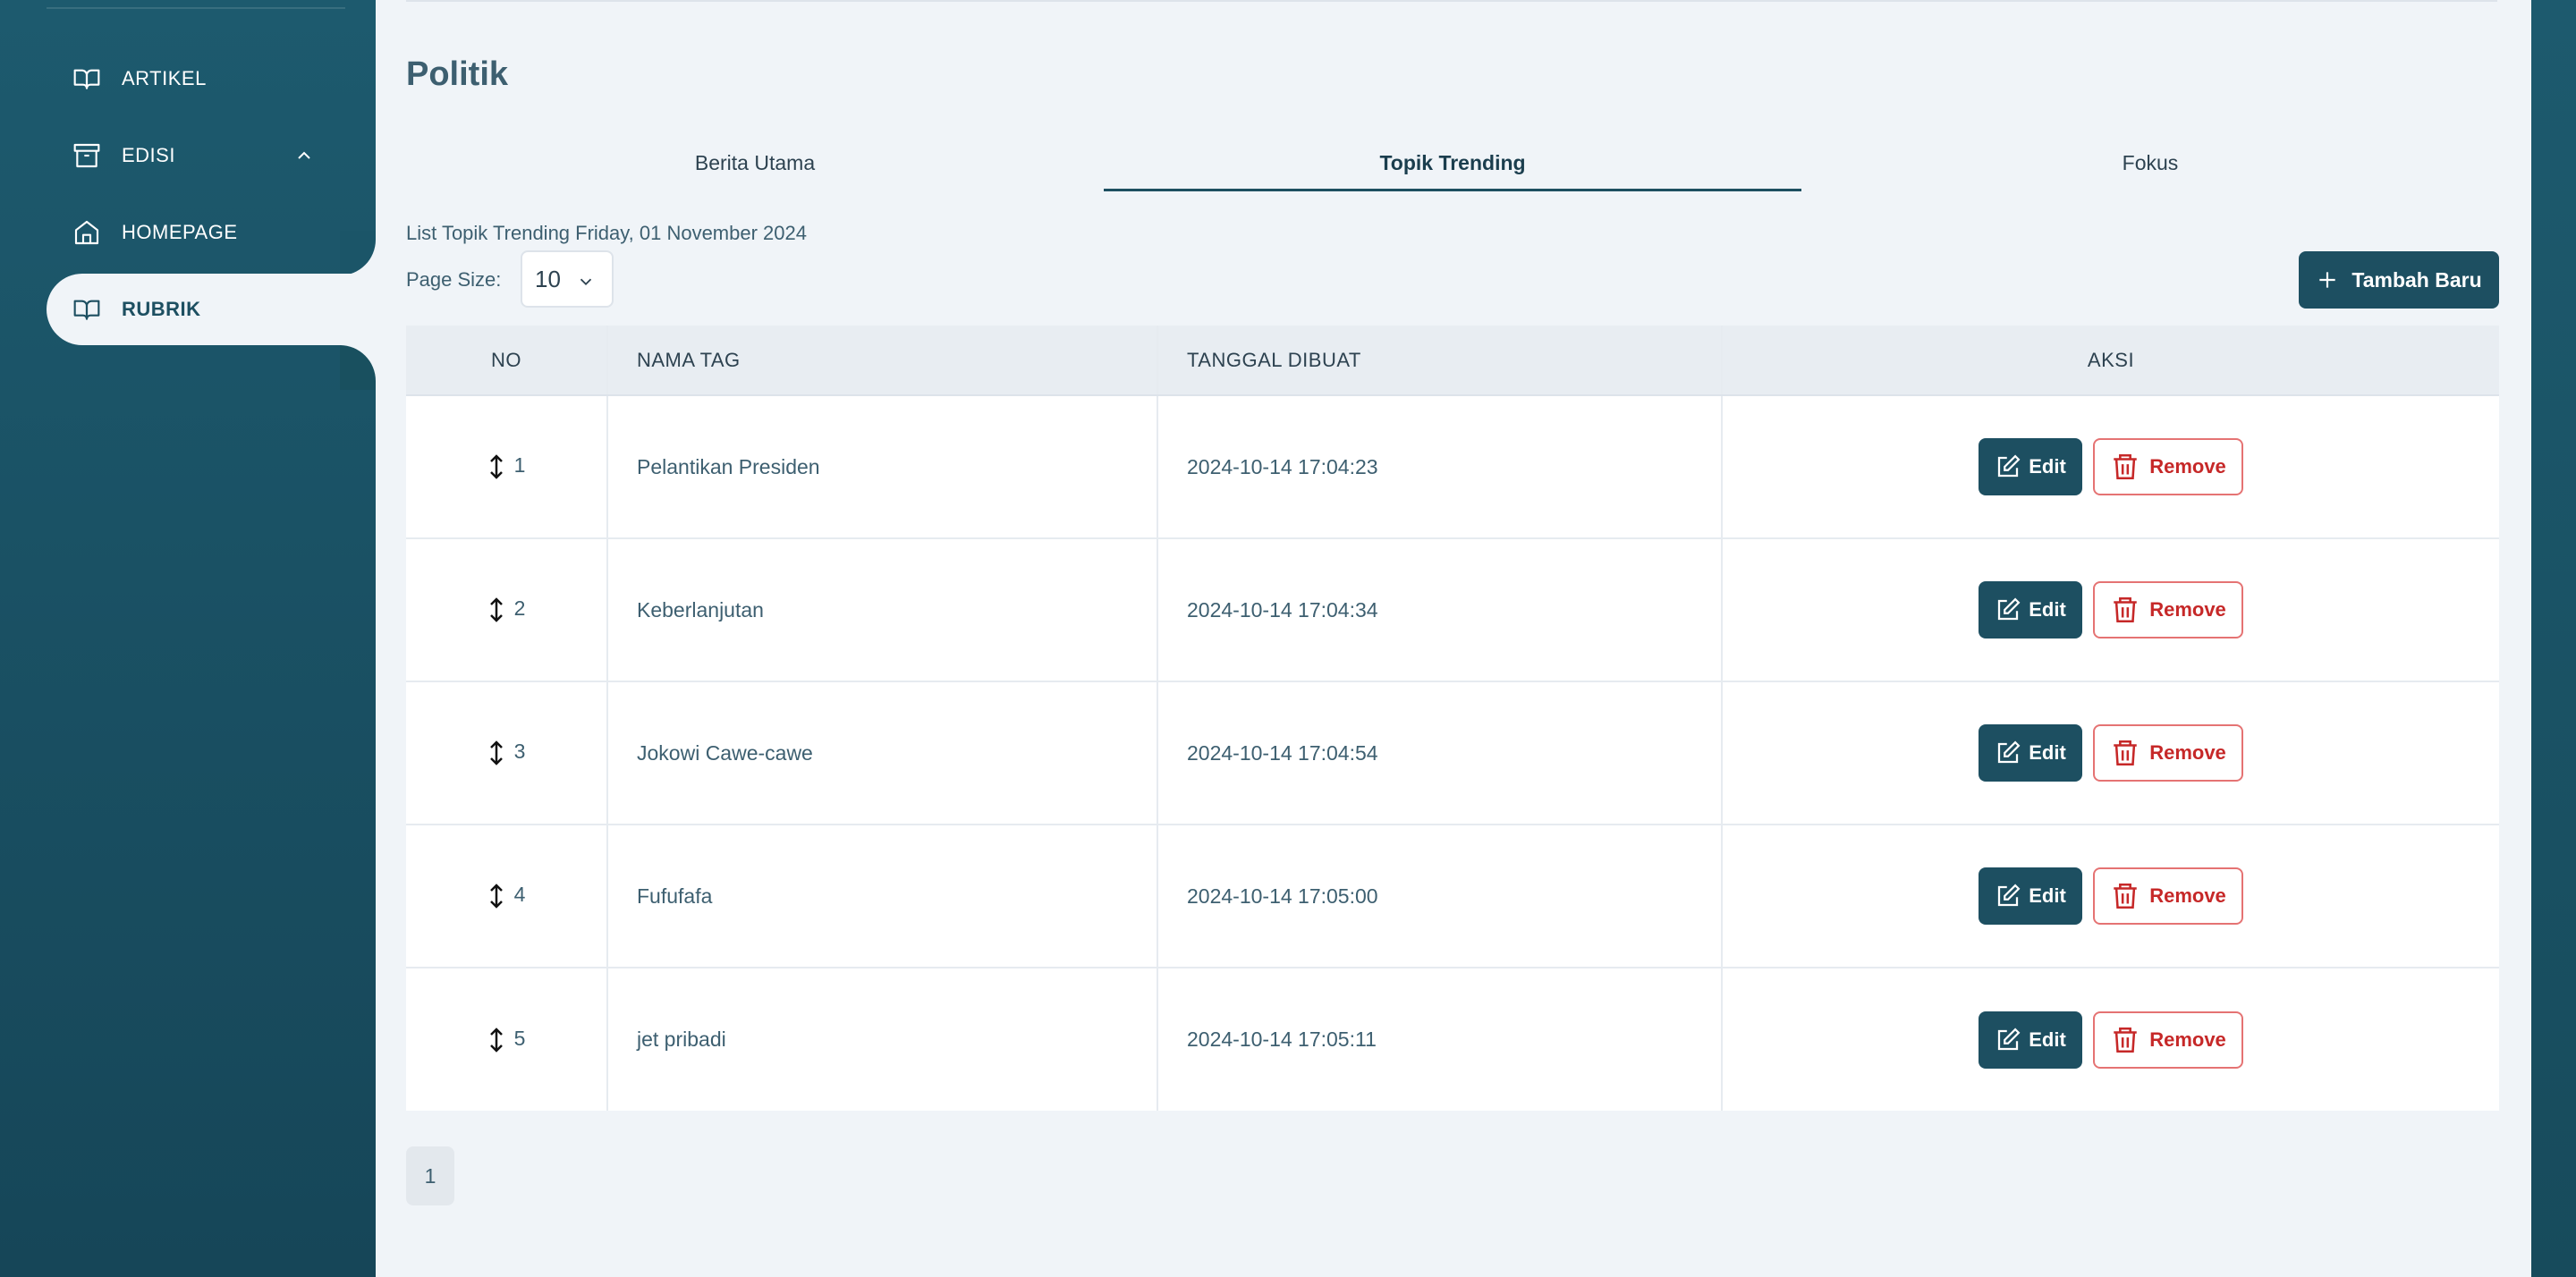 The image size is (2576, 1277). What do you see at coordinates (1440, 361) in the screenshot?
I see `header-tanggal-dibuat: TANGGAL DIBUAT` at bounding box center [1440, 361].